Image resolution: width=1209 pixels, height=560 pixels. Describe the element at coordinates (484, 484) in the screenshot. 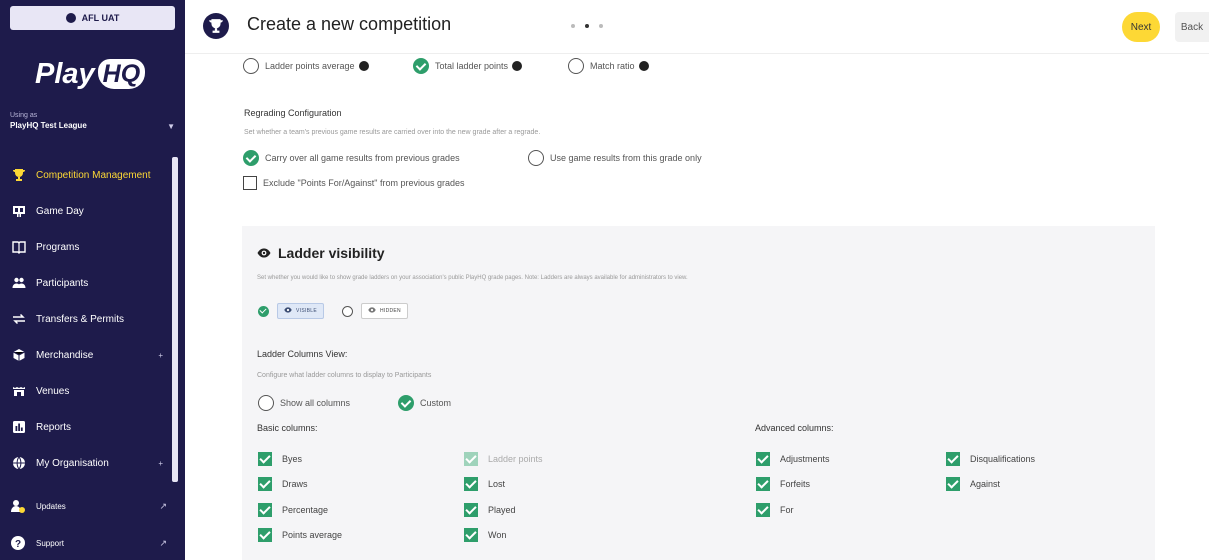

I see `column-lost: Lost` at that location.